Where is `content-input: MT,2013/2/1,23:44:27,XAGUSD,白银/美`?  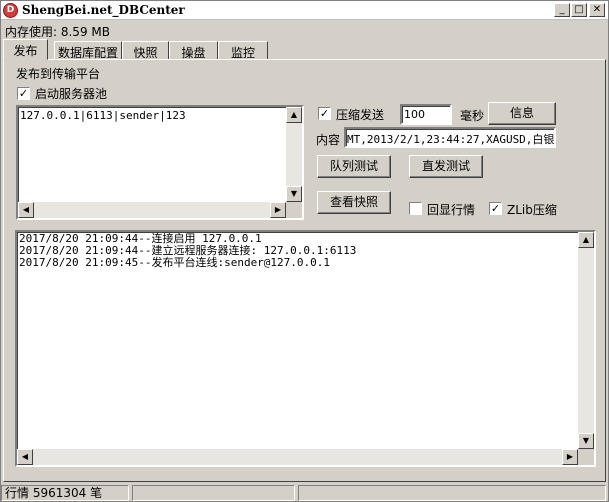
content-input: MT,2013/2/1,23:44:27,XAGUSD,白银/美 is located at coordinates (450, 137).